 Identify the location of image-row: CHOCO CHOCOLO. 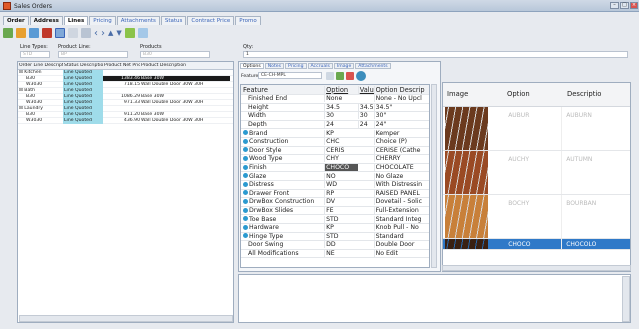
(536, 244).